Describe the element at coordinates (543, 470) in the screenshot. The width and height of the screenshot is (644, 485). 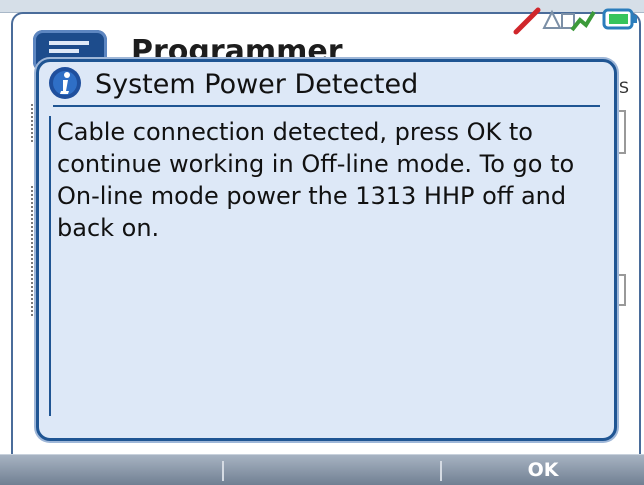
I see `ok-button: OK` at that location.